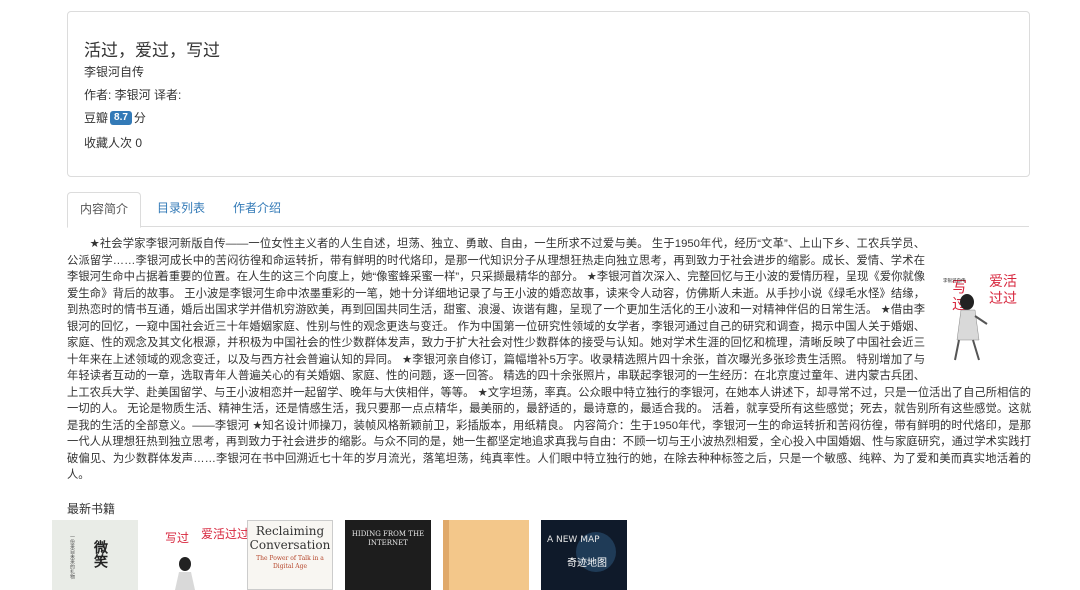 The height and width of the screenshot is (590, 1080). Describe the element at coordinates (968, 325) in the screenshot. I see `cover-figure-dress` at that location.